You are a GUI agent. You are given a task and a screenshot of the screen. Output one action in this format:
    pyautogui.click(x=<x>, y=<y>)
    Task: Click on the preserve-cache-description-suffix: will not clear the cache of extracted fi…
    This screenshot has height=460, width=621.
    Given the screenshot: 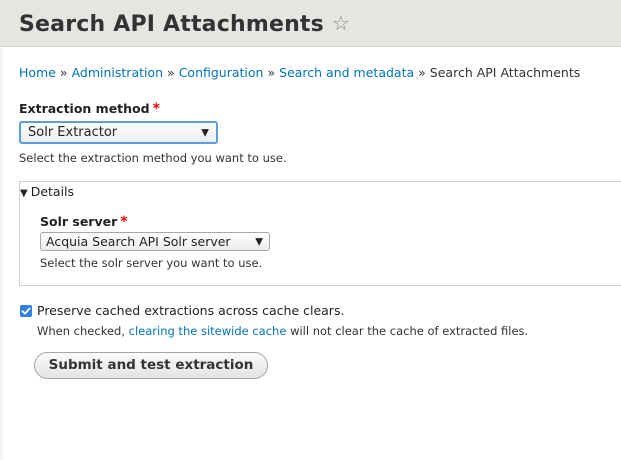 What is the action you would take?
    pyautogui.click(x=407, y=331)
    